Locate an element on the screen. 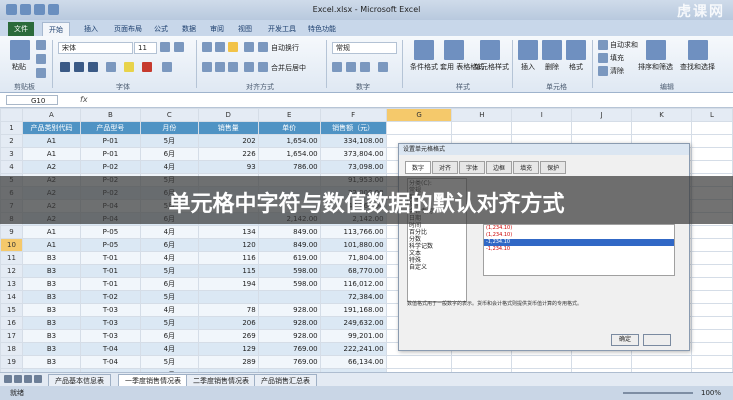  autosum-icon is located at coordinates (603, 45).